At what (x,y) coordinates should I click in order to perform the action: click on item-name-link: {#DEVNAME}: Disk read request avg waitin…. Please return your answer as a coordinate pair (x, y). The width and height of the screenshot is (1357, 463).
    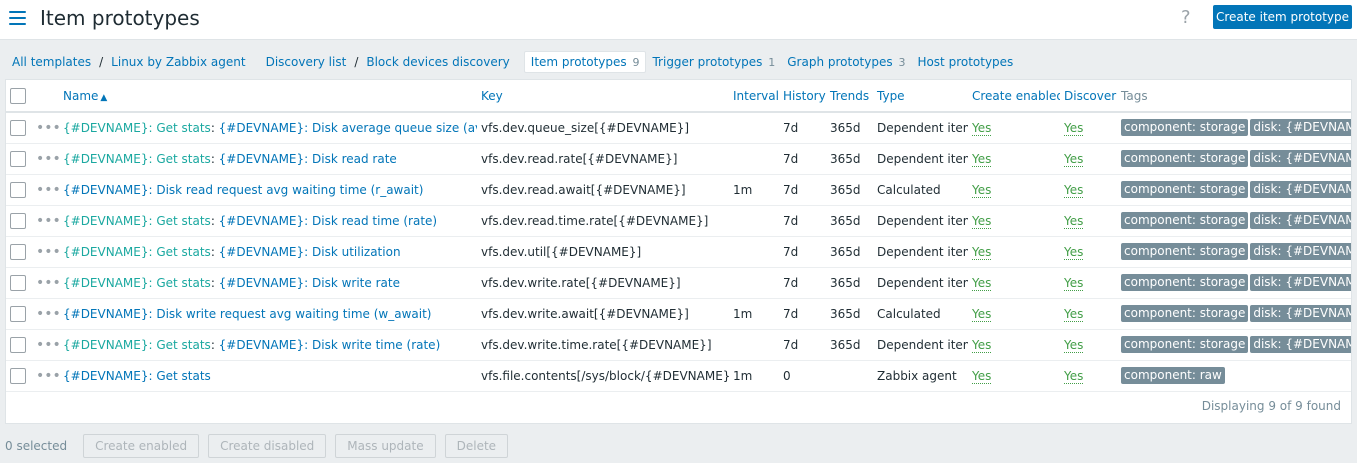
    Looking at the image, I should click on (243, 190).